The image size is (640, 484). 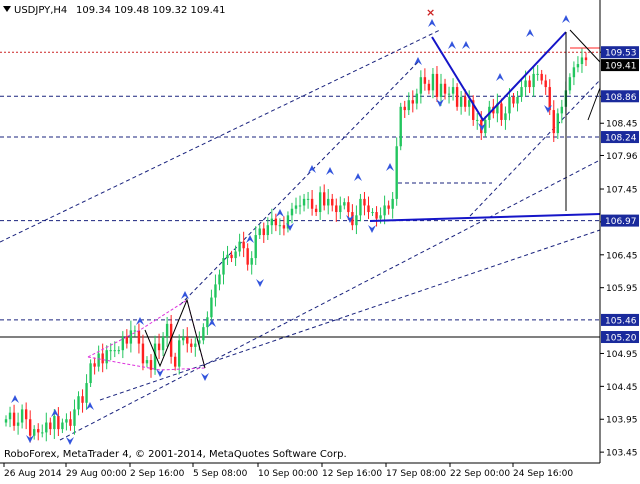 I want to click on price-tick-label: 104.95, so click(x=622, y=355).